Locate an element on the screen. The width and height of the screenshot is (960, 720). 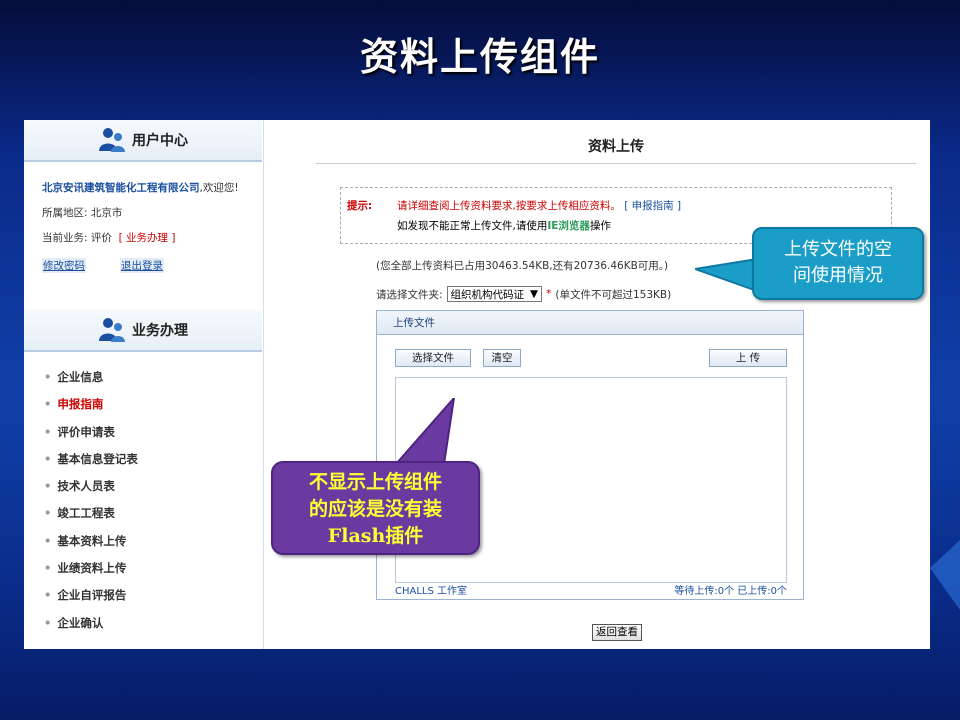
menu-item-label: 基本资料上传 is located at coordinates (92, 540).